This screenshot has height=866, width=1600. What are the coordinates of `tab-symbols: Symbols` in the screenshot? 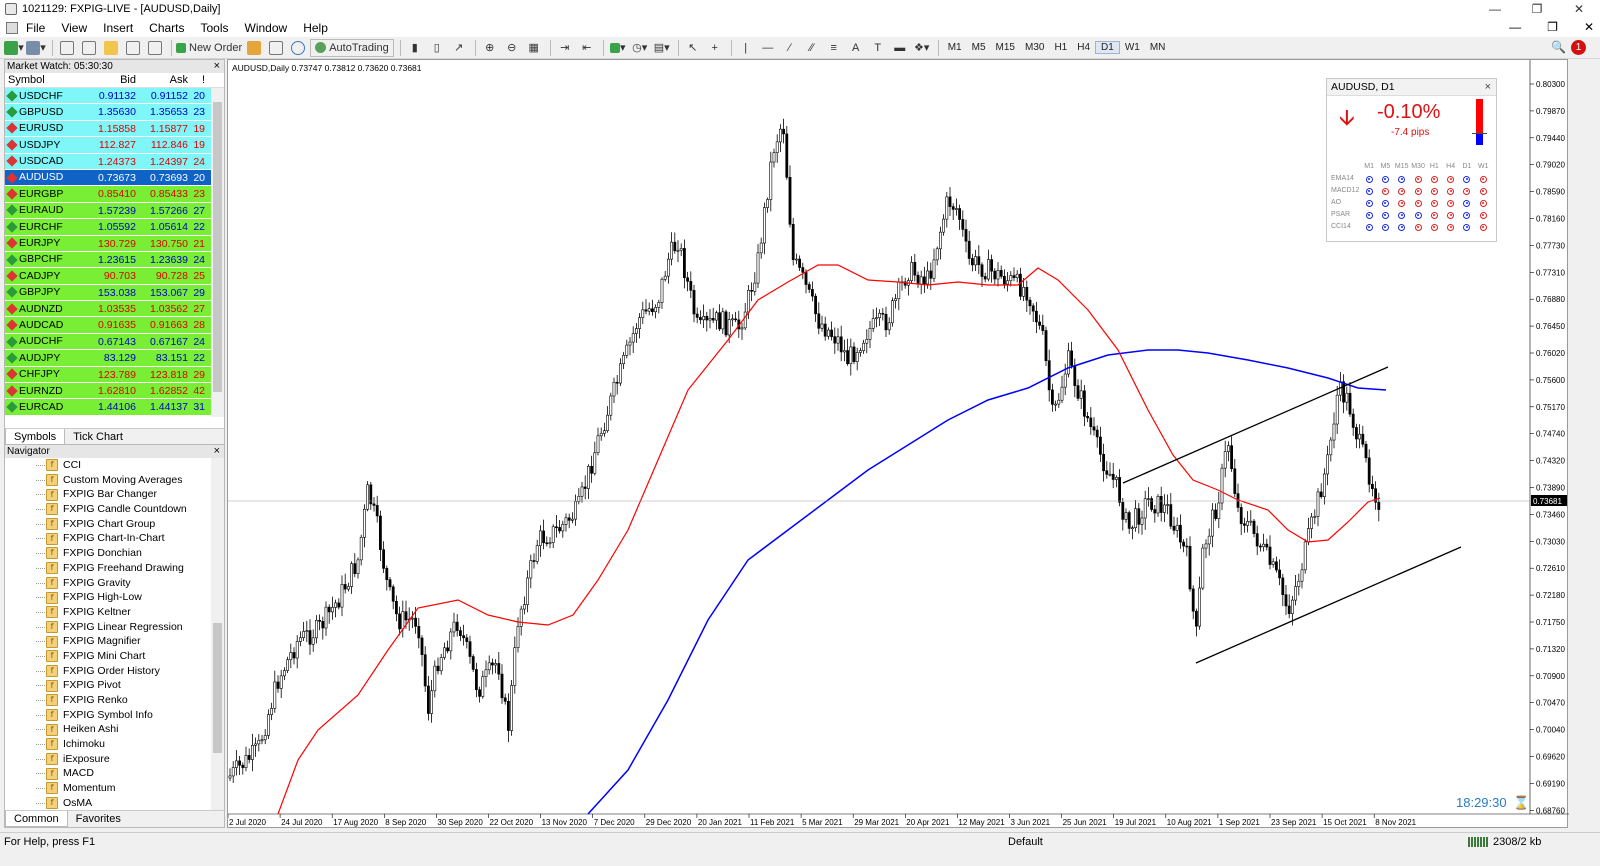 It's located at (35, 437).